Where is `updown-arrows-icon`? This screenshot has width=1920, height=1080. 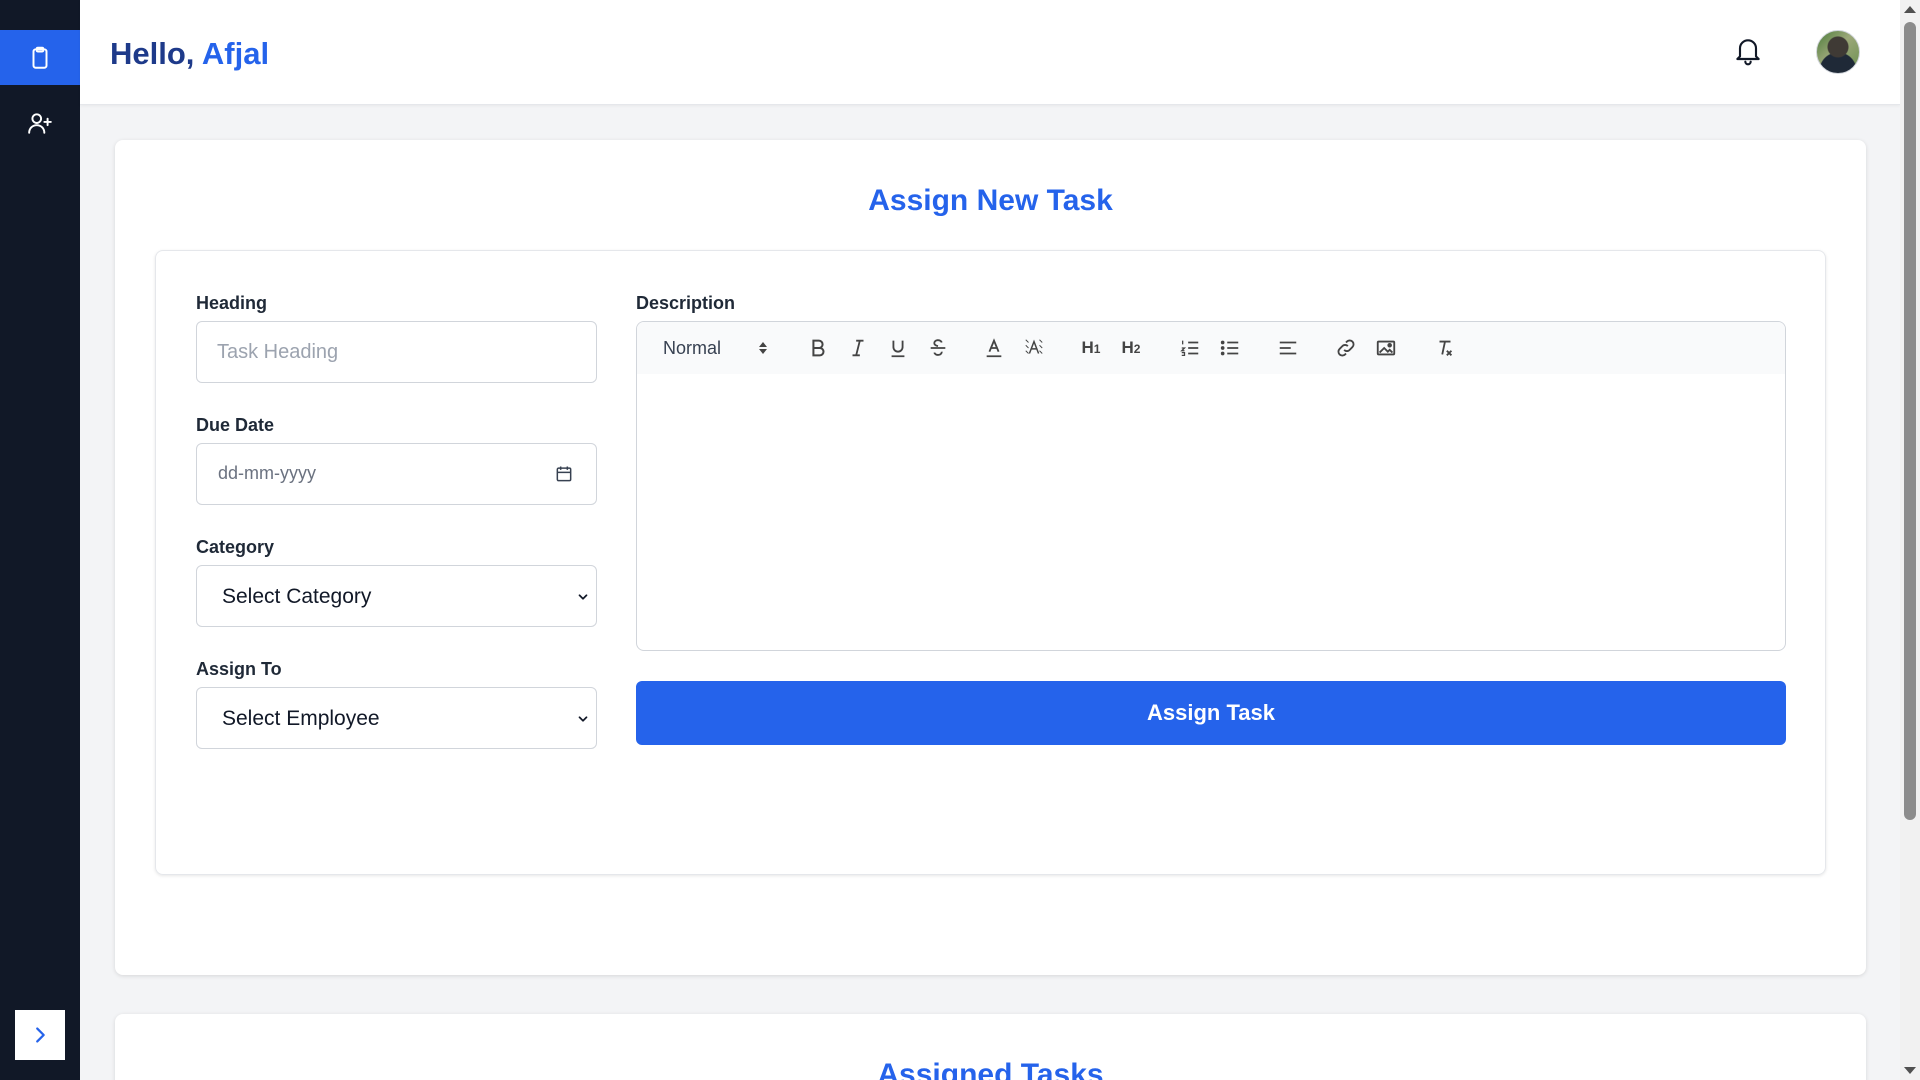
updown-arrows-icon is located at coordinates (763, 348).